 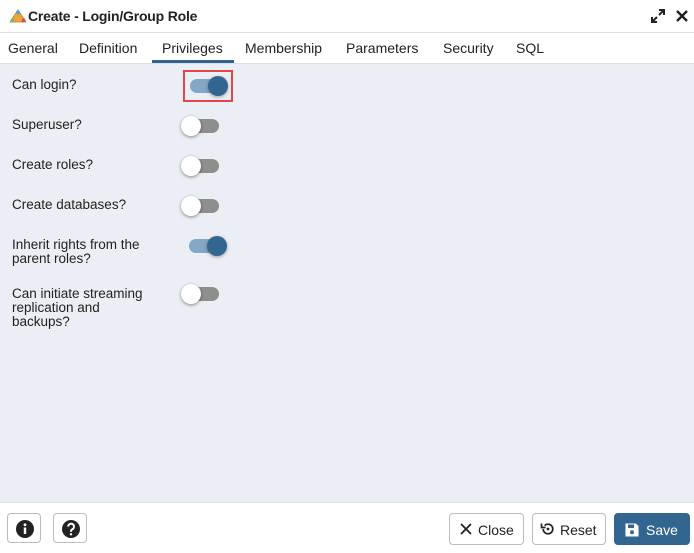 What do you see at coordinates (44, 84) in the screenshot?
I see `can-login-label: Can login?` at bounding box center [44, 84].